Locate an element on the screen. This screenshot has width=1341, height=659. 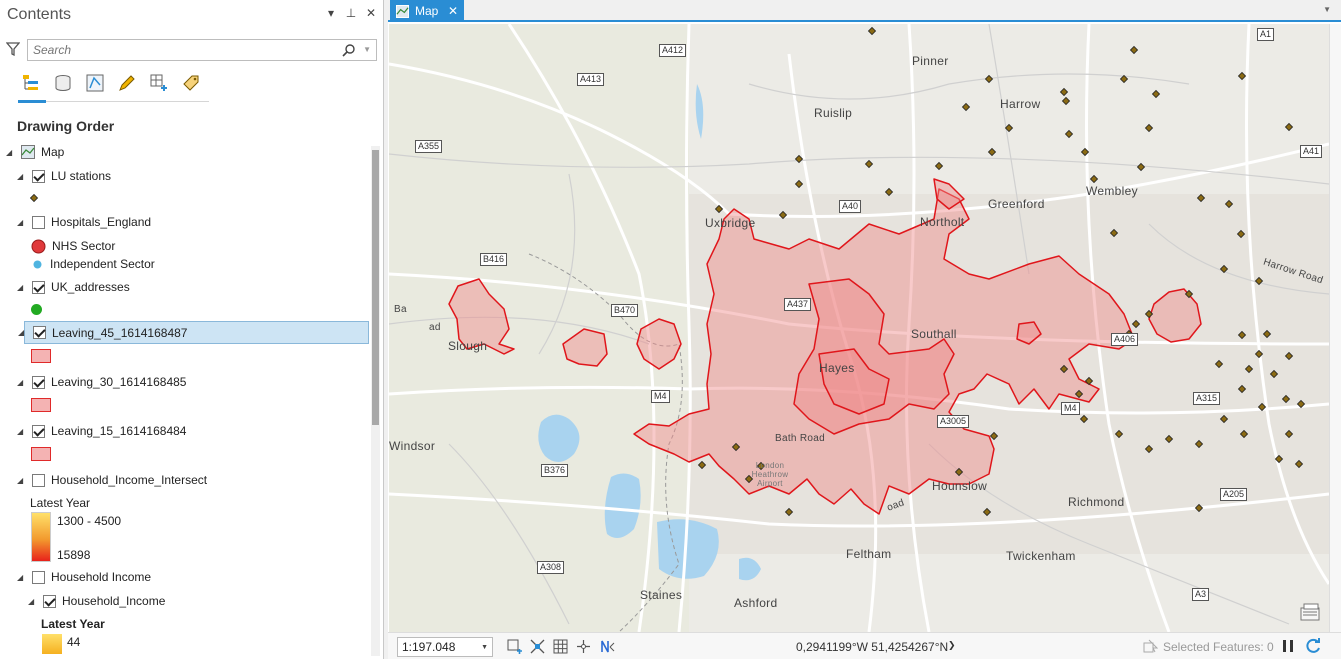
snapping-toggle-icon is located at coordinates (583, 646).